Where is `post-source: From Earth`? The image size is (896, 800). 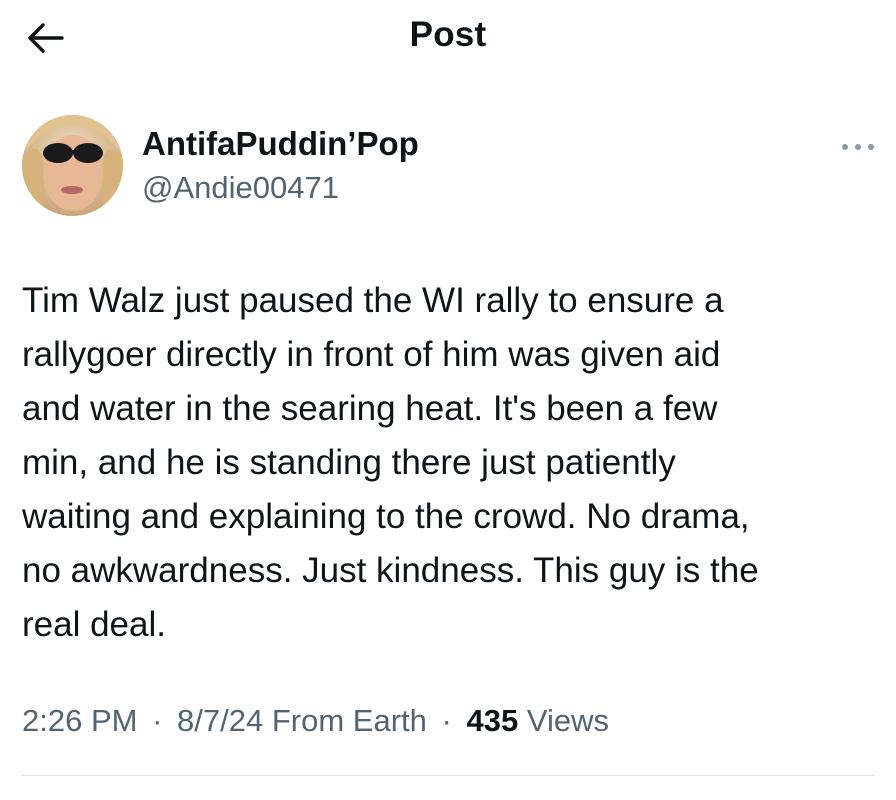 post-source: From Earth is located at coordinates (349, 720).